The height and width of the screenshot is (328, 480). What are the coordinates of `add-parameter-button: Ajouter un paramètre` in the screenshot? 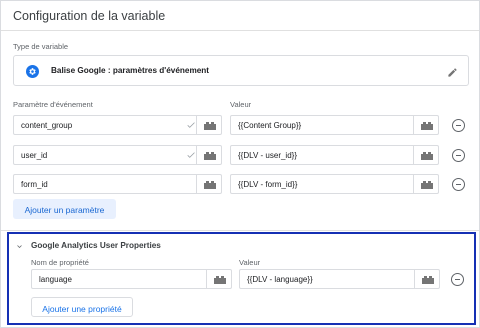 It's located at (64, 209).